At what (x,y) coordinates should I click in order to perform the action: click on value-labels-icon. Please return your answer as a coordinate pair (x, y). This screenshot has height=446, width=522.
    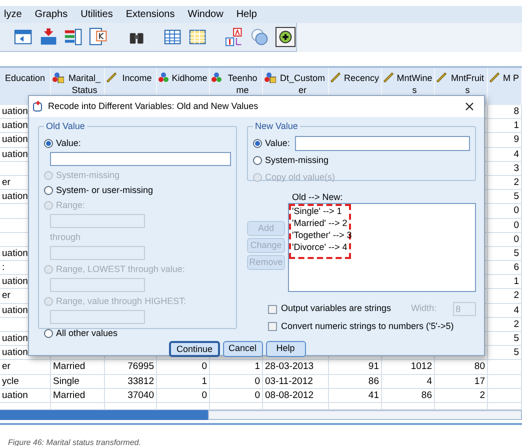
    Looking at the image, I should click on (234, 37).